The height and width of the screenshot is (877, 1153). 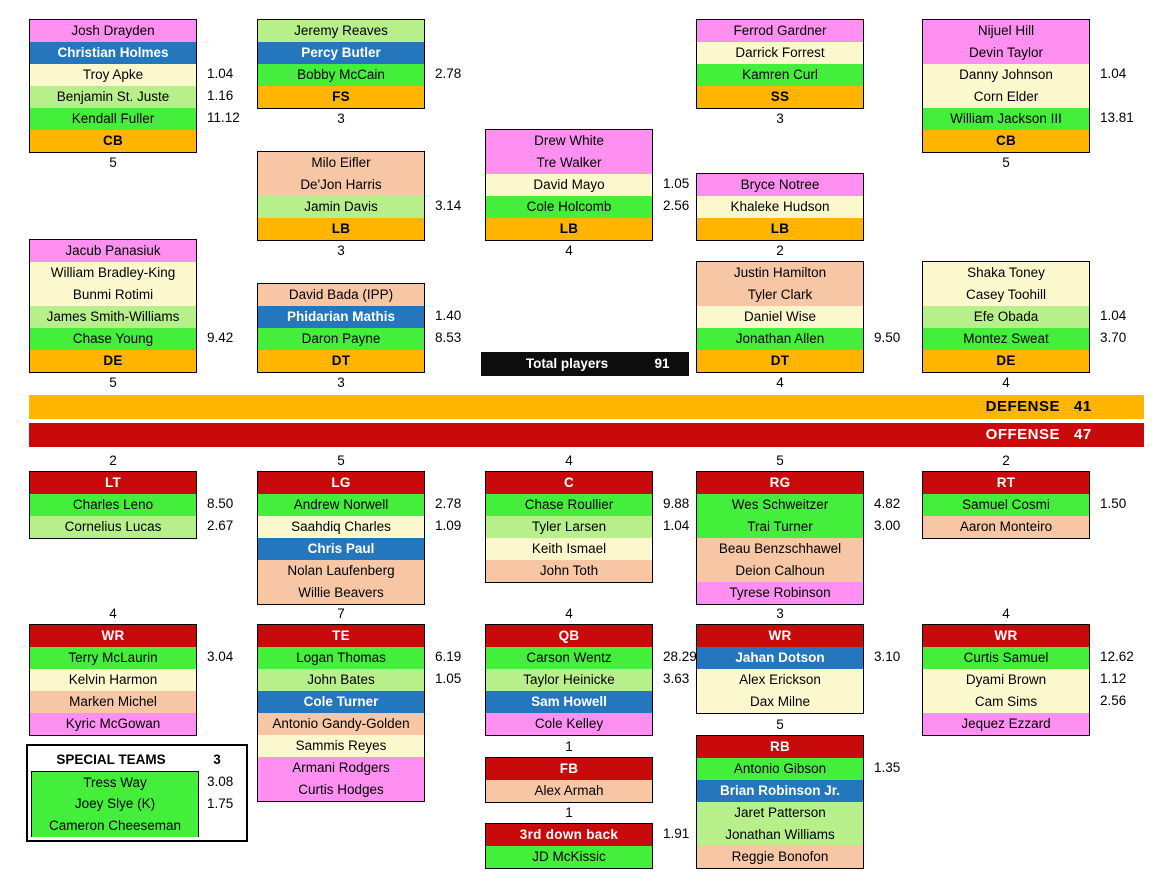 What do you see at coordinates (341, 658) in the screenshot?
I see `player-row: Logan Thomas` at bounding box center [341, 658].